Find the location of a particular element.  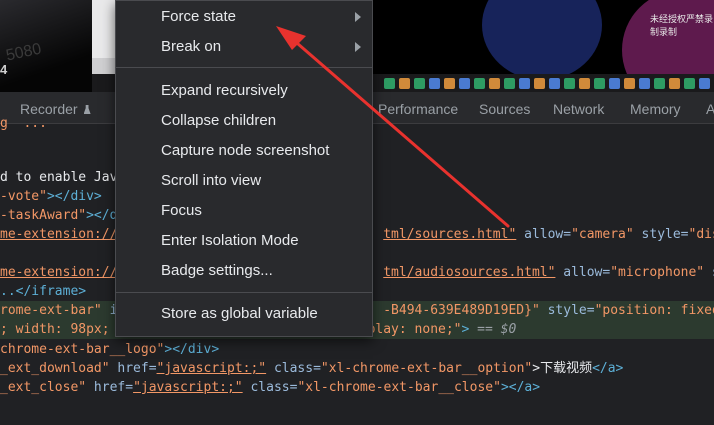

preview-left-panel: 5080 4 is located at coordinates (46, 46).